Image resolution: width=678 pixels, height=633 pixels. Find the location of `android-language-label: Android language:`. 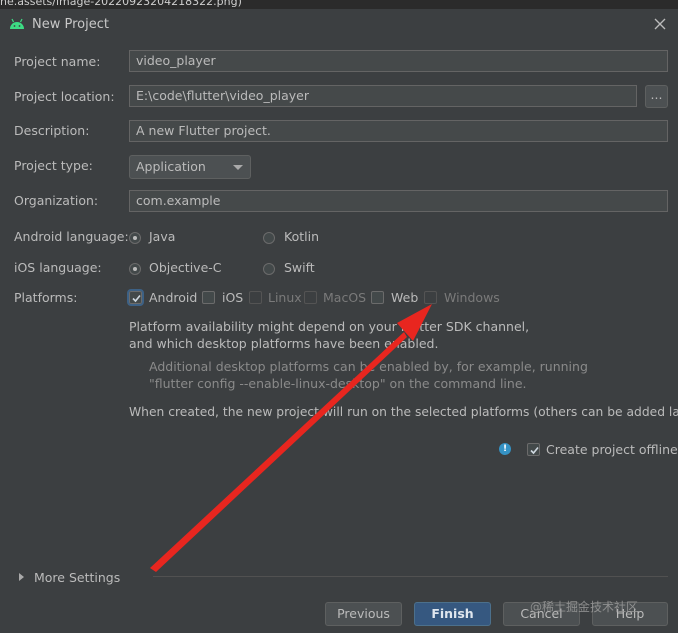

android-language-label: Android language: is located at coordinates (71, 236).